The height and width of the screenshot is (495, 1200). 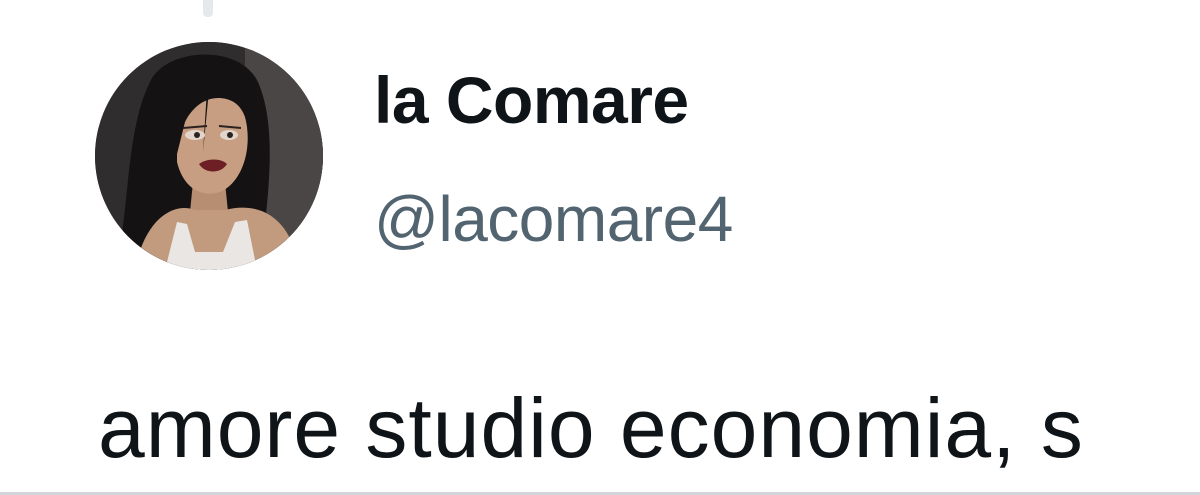 I want to click on avatar, so click(x=209, y=156).